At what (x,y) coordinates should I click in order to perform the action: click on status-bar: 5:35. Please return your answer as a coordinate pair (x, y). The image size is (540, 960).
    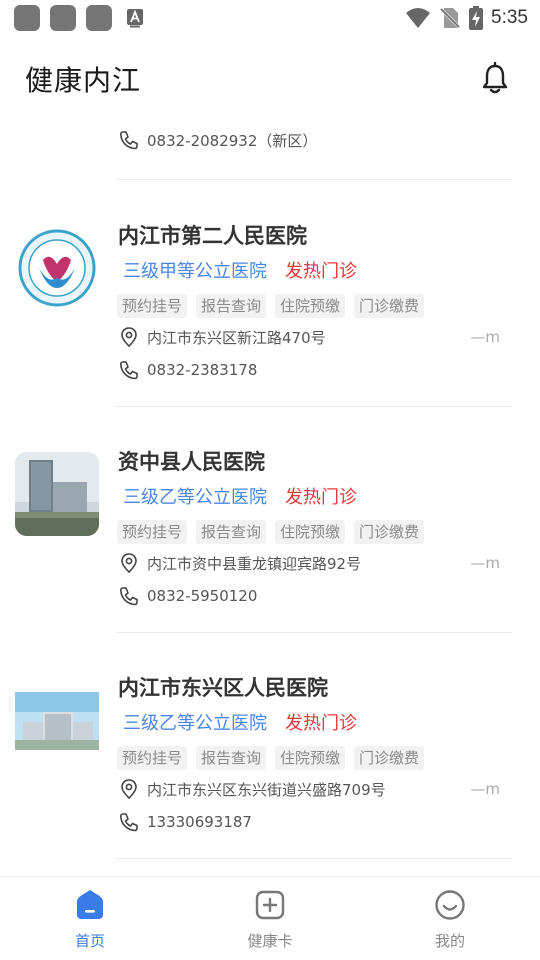
    Looking at the image, I should click on (270, 18).